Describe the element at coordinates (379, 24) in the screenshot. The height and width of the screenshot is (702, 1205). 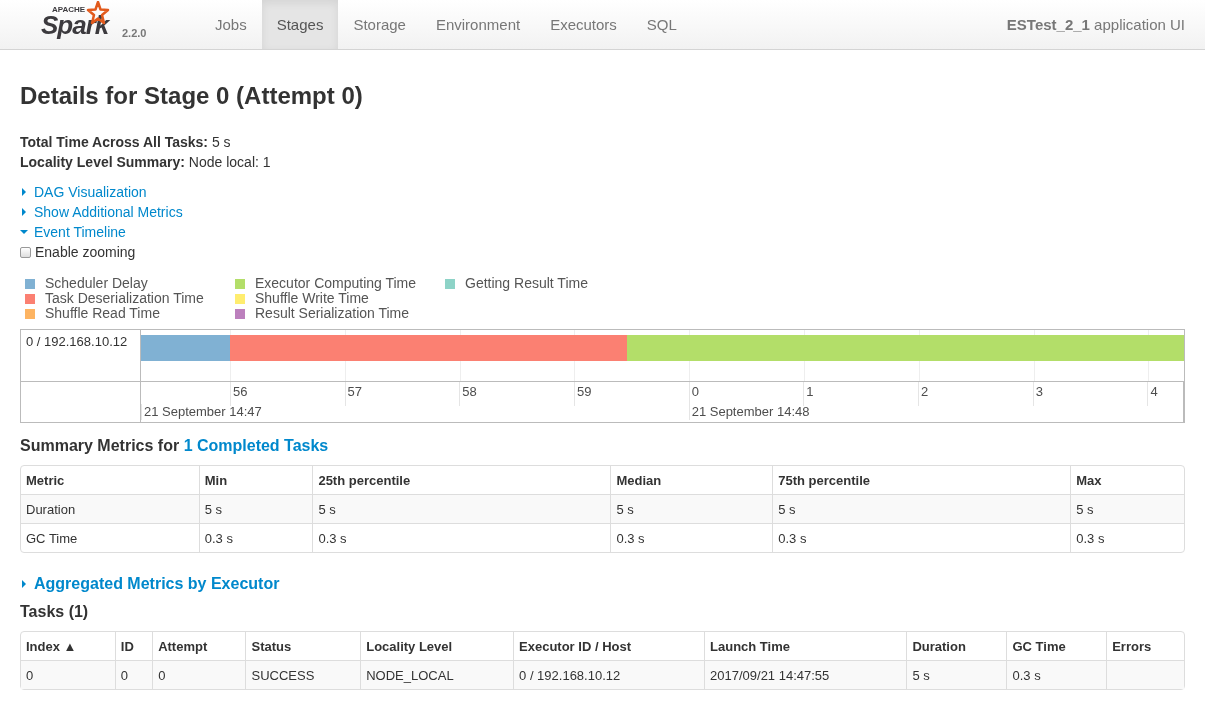
I see `nav-tab: Storage` at that location.